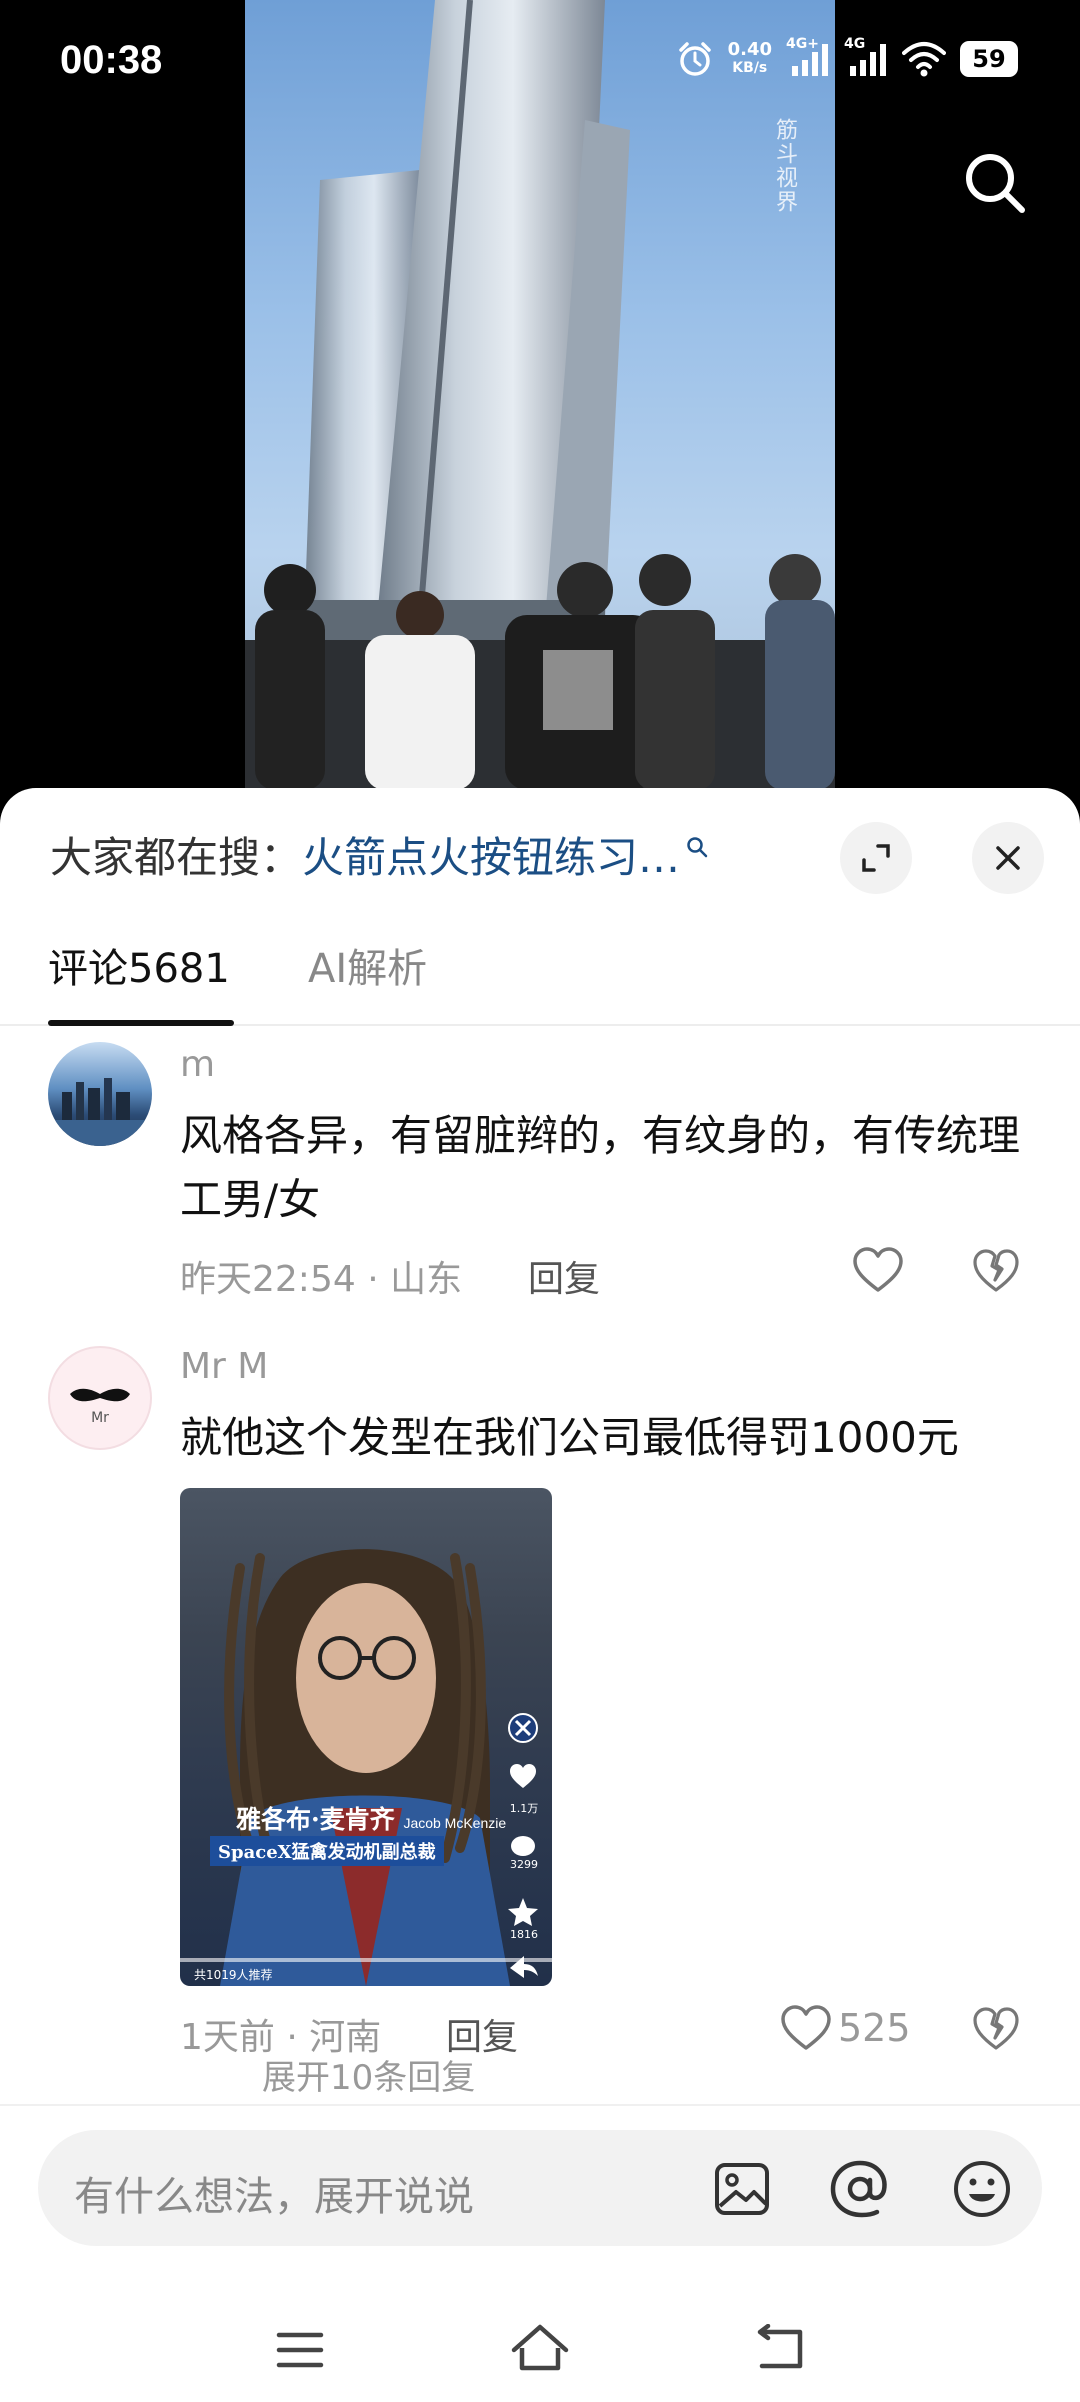 The width and height of the screenshot is (1080, 2402). I want to click on status-bar: 00:38 0.40 KB/s 4G+ 4G 59, so click(540, 65).